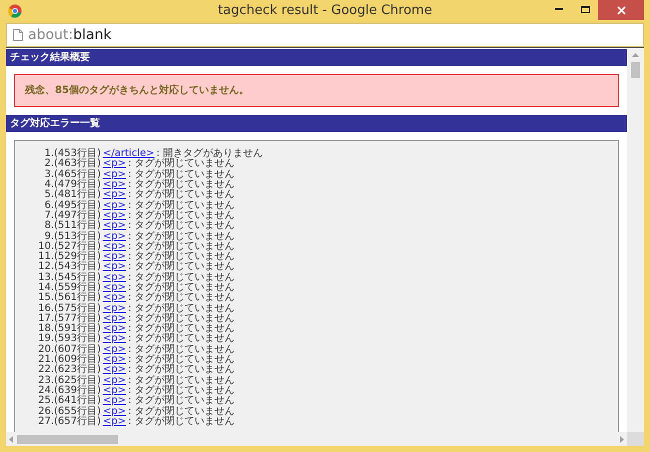 Image resolution: width=650 pixels, height=452 pixels. What do you see at coordinates (635, 240) in the screenshot?
I see `vertical-scrollbar` at bounding box center [635, 240].